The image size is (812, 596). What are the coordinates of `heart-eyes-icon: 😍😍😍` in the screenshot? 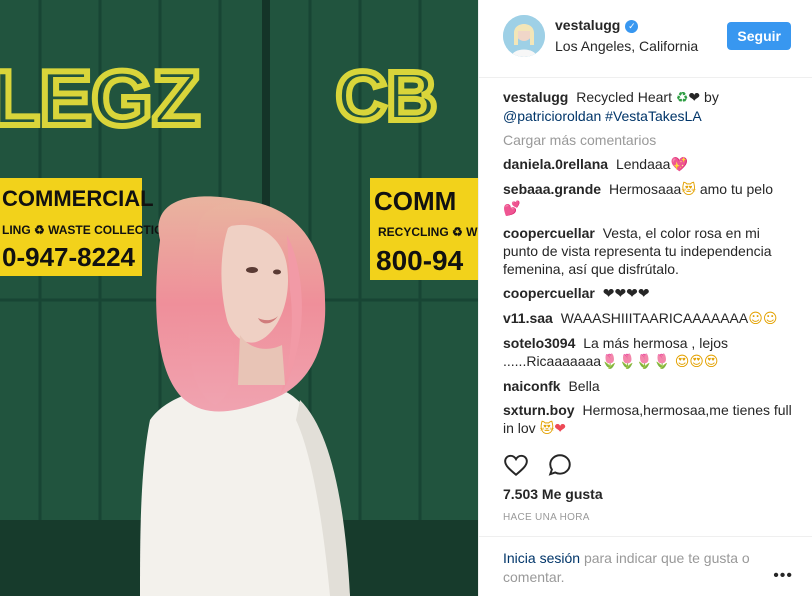 It's located at (696, 362).